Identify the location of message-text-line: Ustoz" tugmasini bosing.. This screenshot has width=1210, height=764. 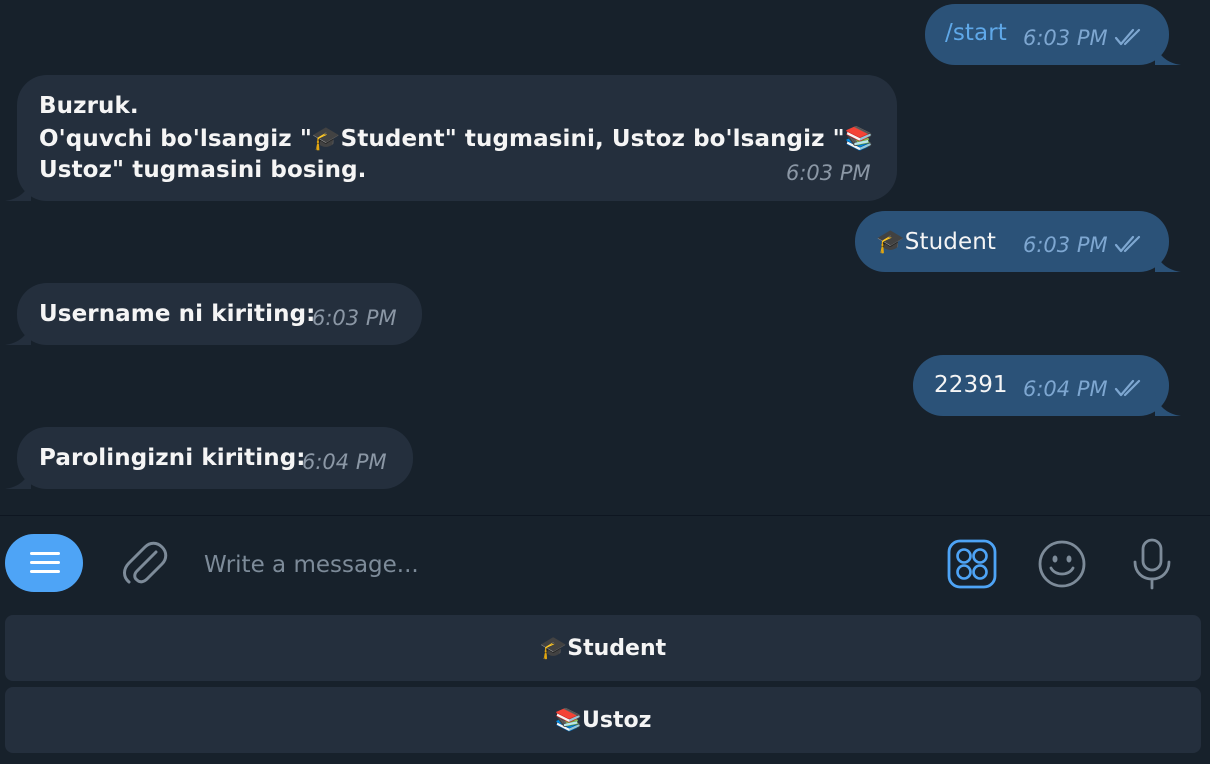
(203, 170).